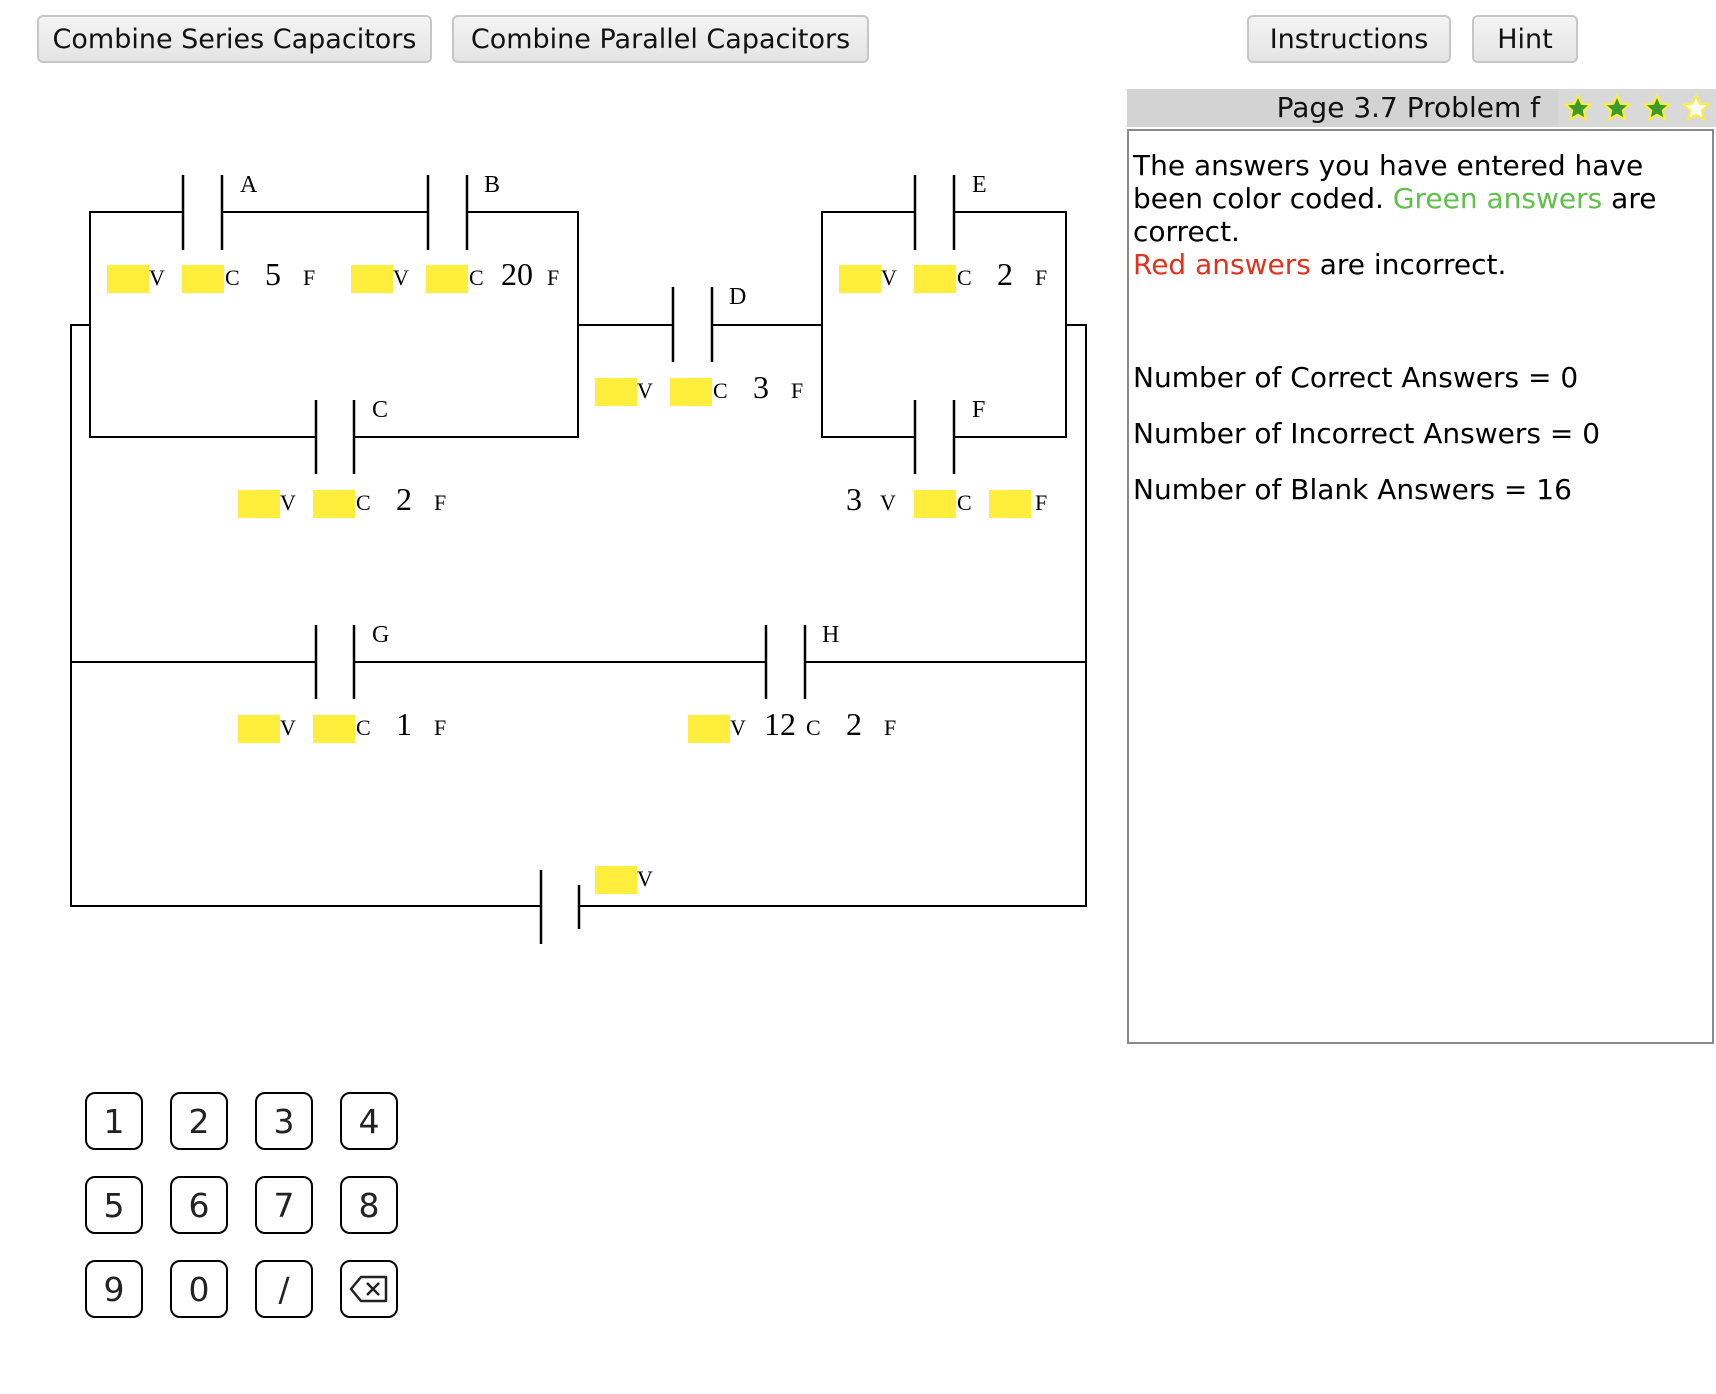  I want to click on capacitor-a-label: A, so click(249, 185).